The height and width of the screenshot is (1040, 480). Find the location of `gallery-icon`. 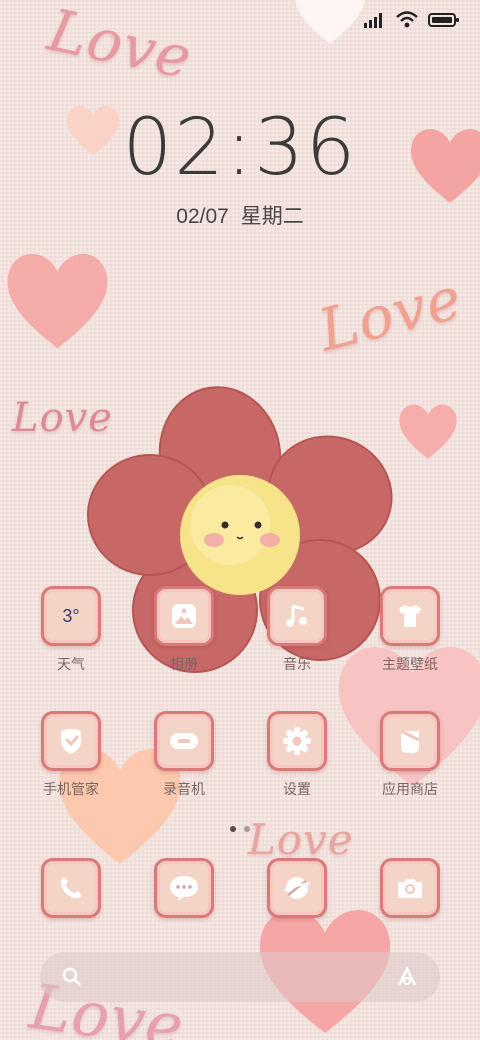

gallery-icon is located at coordinates (184, 616).